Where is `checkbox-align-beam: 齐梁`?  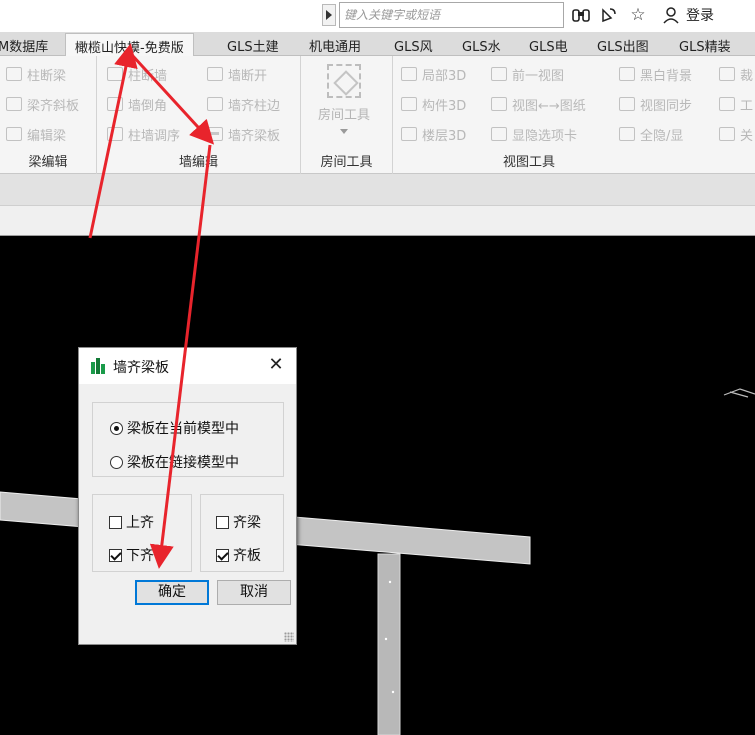 checkbox-align-beam: 齐梁 is located at coordinates (238, 522).